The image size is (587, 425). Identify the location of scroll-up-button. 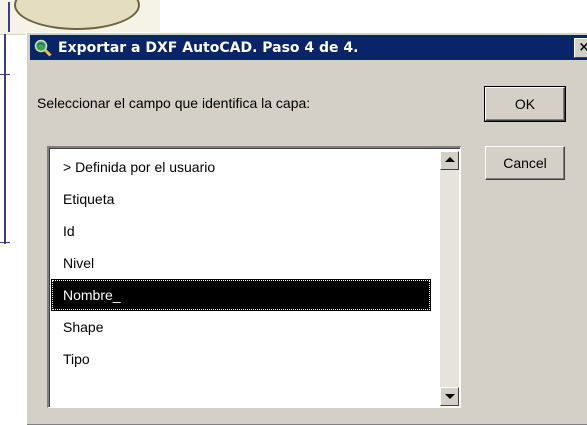
(449, 160).